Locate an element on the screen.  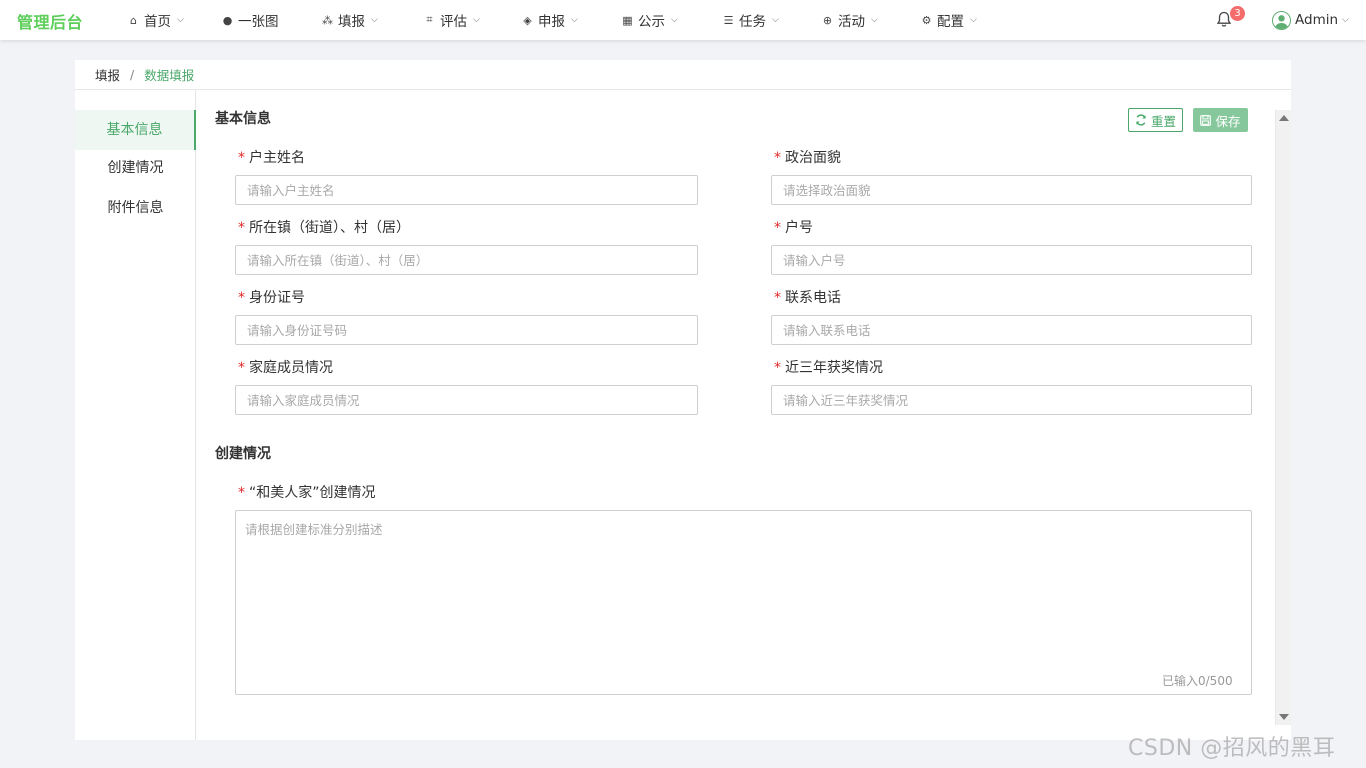
globe-icon: ● is located at coordinates (227, 20).